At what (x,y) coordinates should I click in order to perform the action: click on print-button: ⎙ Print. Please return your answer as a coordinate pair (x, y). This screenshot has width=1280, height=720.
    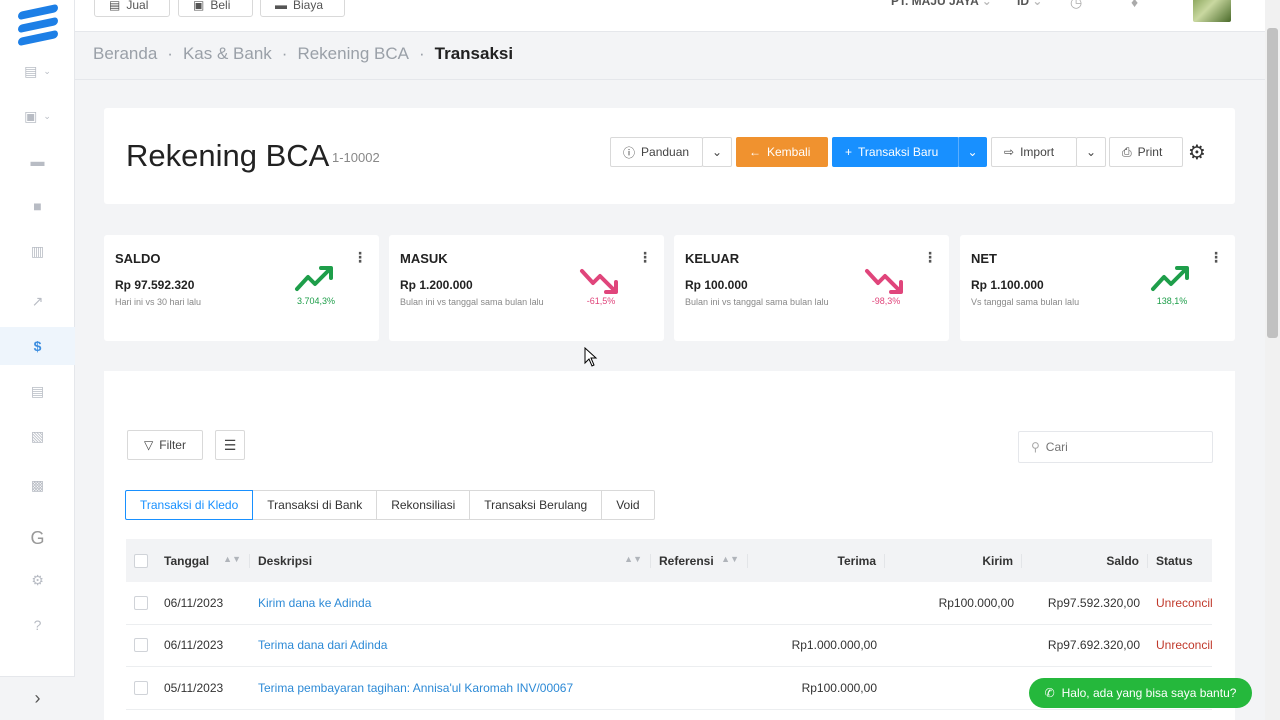
    Looking at the image, I should click on (1146, 152).